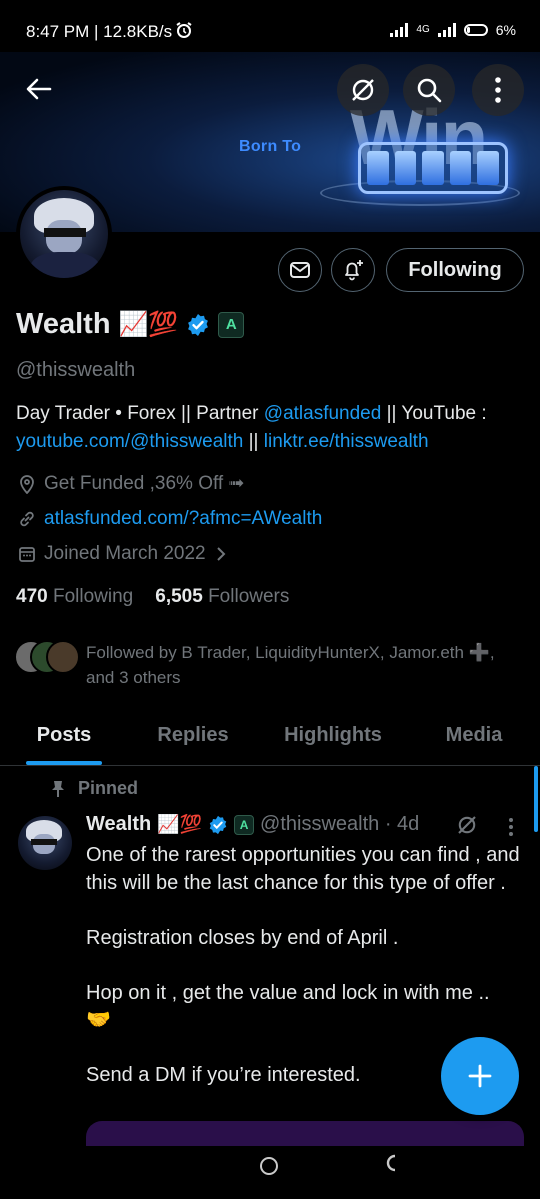 The width and height of the screenshot is (540, 1199). I want to click on bio-mention-link: @atlasfunded, so click(323, 413).